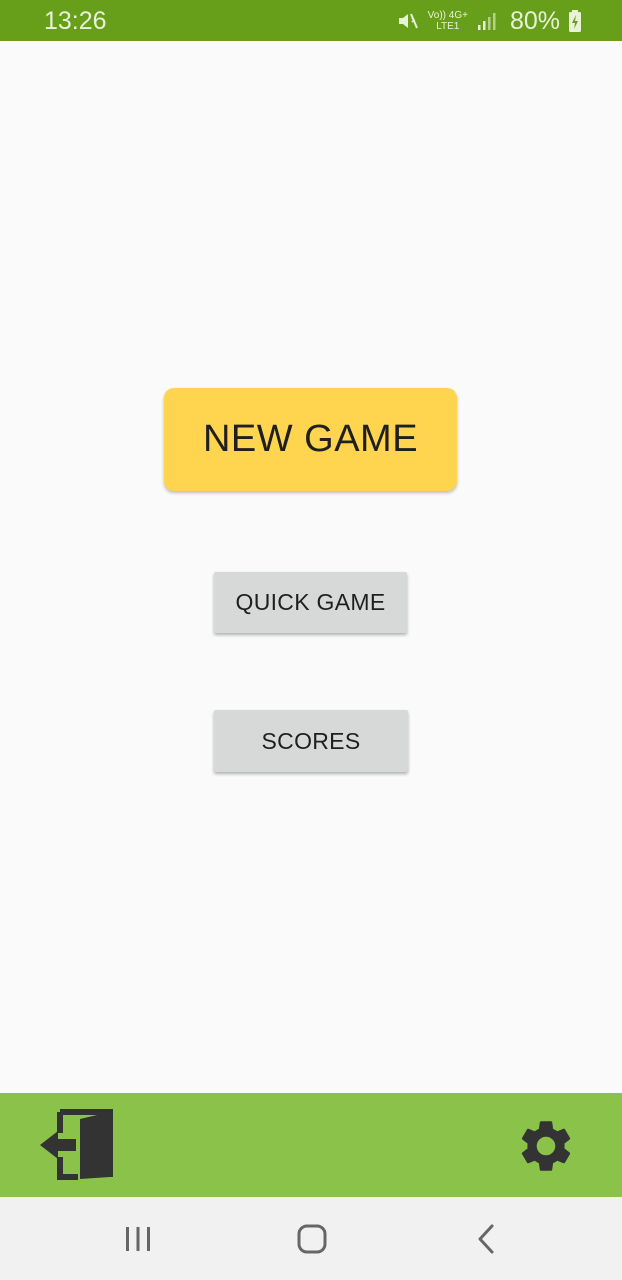 This screenshot has height=1280, width=622. Describe the element at coordinates (311, 20) in the screenshot. I see `status-bar: 13:26 Vo)) 4G+ LTE1 80%` at that location.